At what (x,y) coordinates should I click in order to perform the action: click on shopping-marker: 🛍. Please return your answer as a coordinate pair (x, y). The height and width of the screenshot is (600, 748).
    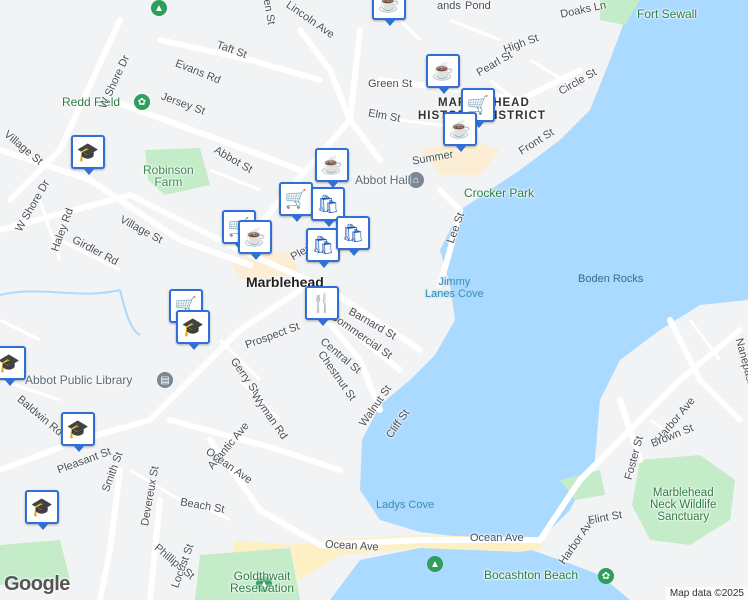
    Looking at the image, I should click on (353, 236).